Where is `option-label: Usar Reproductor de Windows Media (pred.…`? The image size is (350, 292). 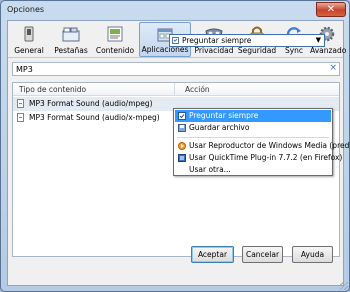
option-label: Usar Reproductor de Windows Media (pred.… is located at coordinates (269, 145).